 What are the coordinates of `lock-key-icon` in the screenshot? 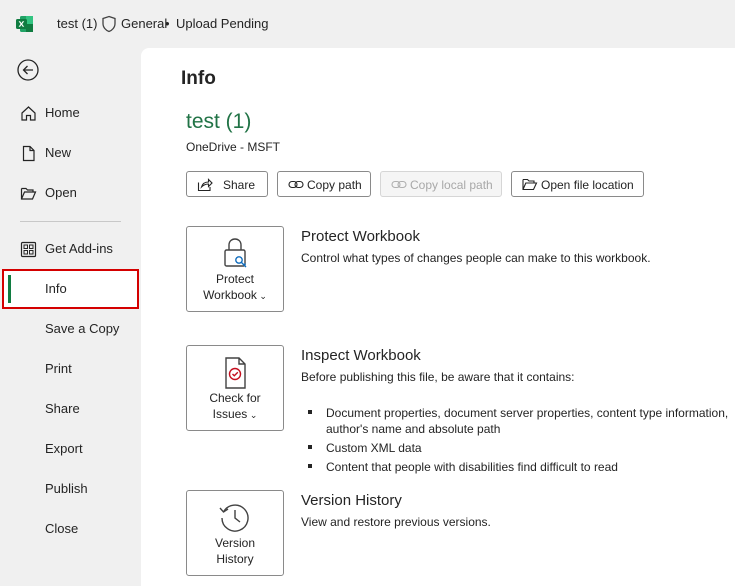 It's located at (235, 253).